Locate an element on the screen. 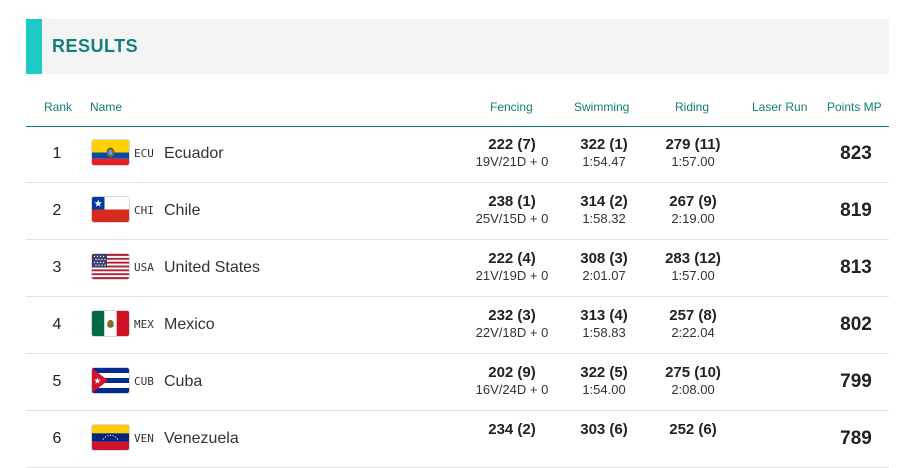  riding-score: 283 (12) is located at coordinates (693, 258).